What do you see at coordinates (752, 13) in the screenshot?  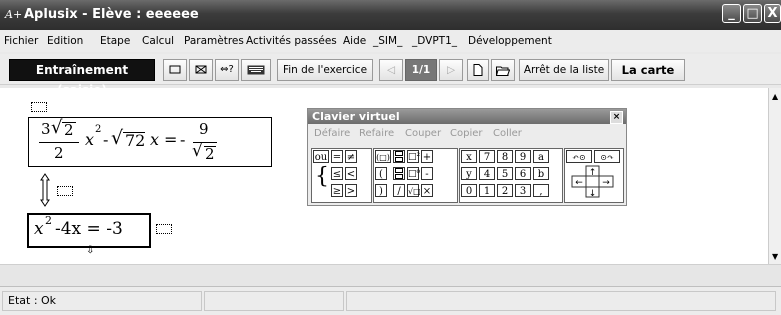 I see `maximize-button: □` at bounding box center [752, 13].